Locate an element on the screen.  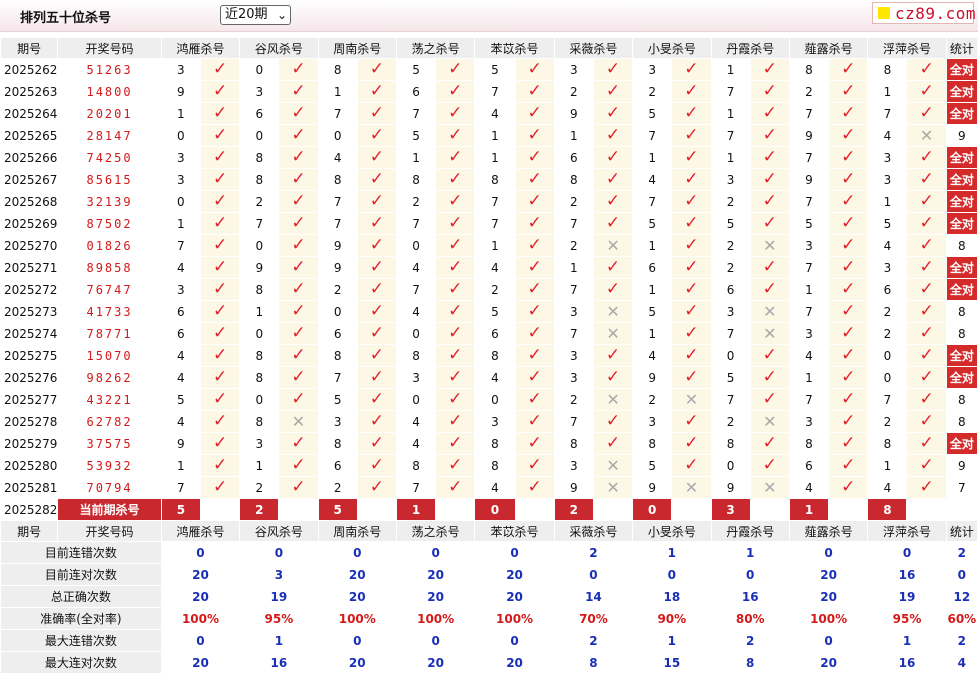
draw-number-cell: 20201 is located at coordinates (109, 113).